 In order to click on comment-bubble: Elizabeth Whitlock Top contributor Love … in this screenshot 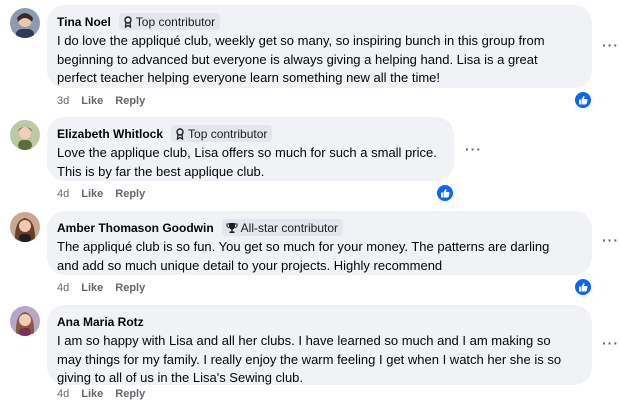, I will do `click(250, 149)`.